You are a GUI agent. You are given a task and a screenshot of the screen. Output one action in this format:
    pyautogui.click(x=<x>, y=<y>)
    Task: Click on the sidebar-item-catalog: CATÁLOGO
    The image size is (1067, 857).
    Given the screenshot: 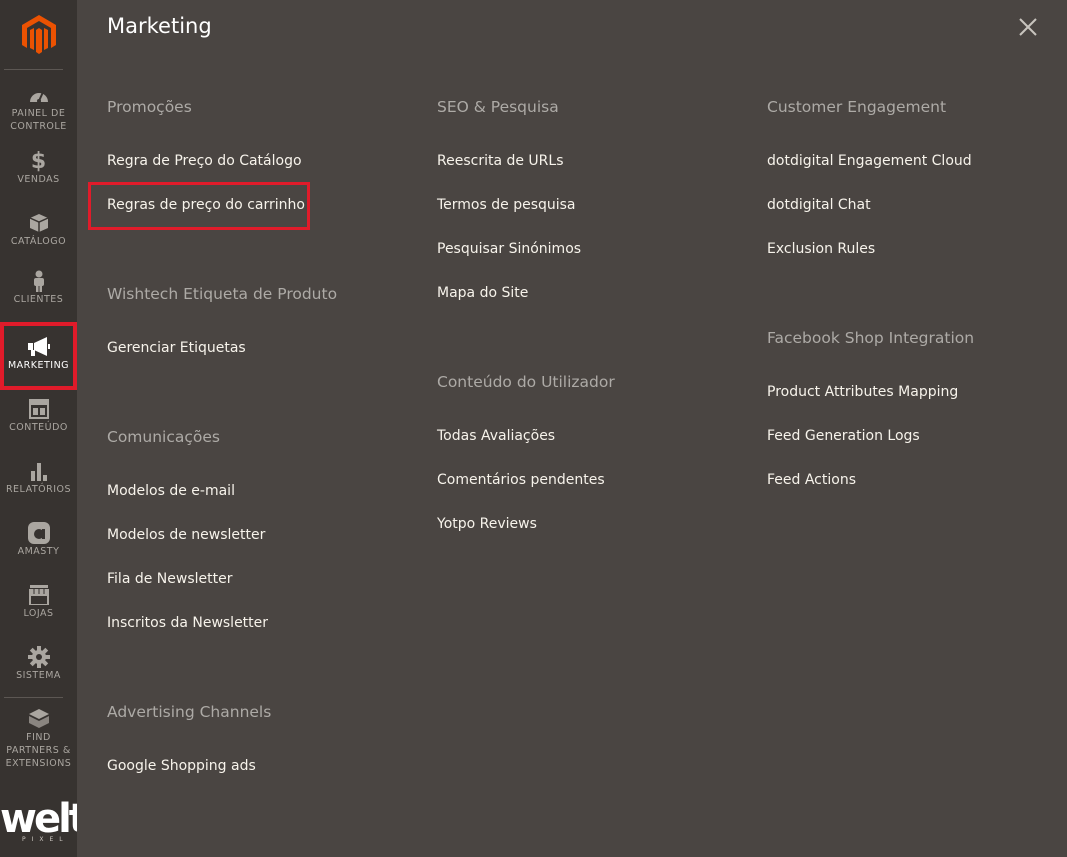 What is the action you would take?
    pyautogui.click(x=38, y=234)
    